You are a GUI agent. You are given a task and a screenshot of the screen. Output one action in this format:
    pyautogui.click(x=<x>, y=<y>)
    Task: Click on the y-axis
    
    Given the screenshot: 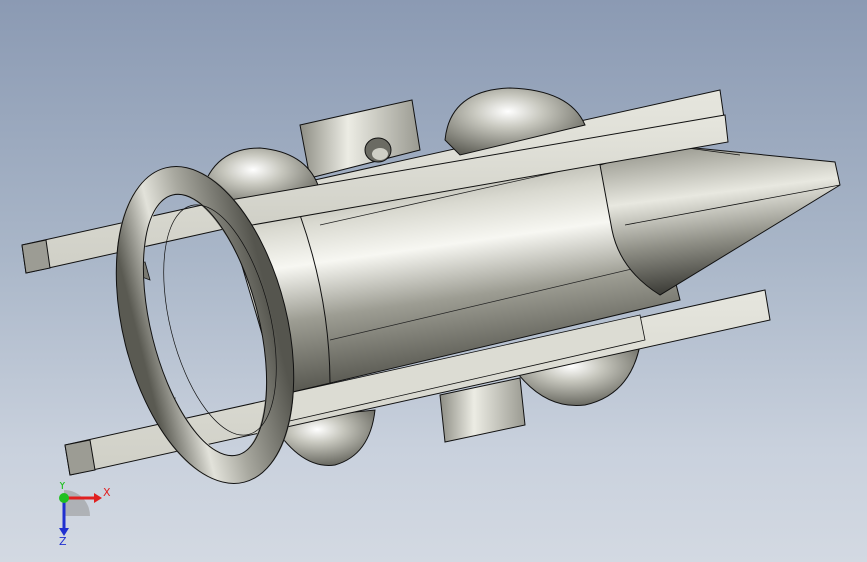 What is the action you would take?
    pyautogui.click(x=64, y=498)
    